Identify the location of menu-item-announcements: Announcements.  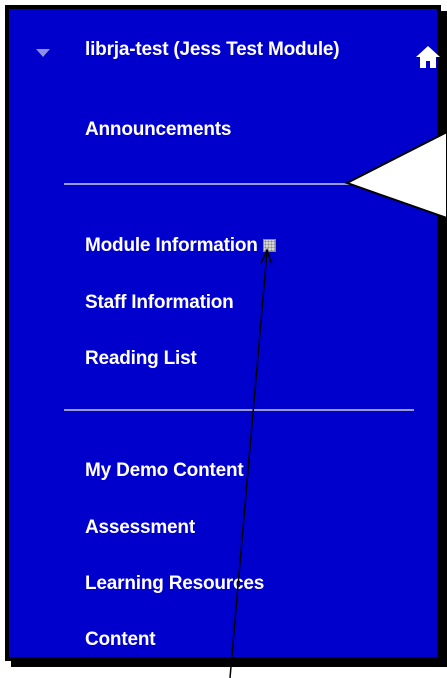
(158, 130).